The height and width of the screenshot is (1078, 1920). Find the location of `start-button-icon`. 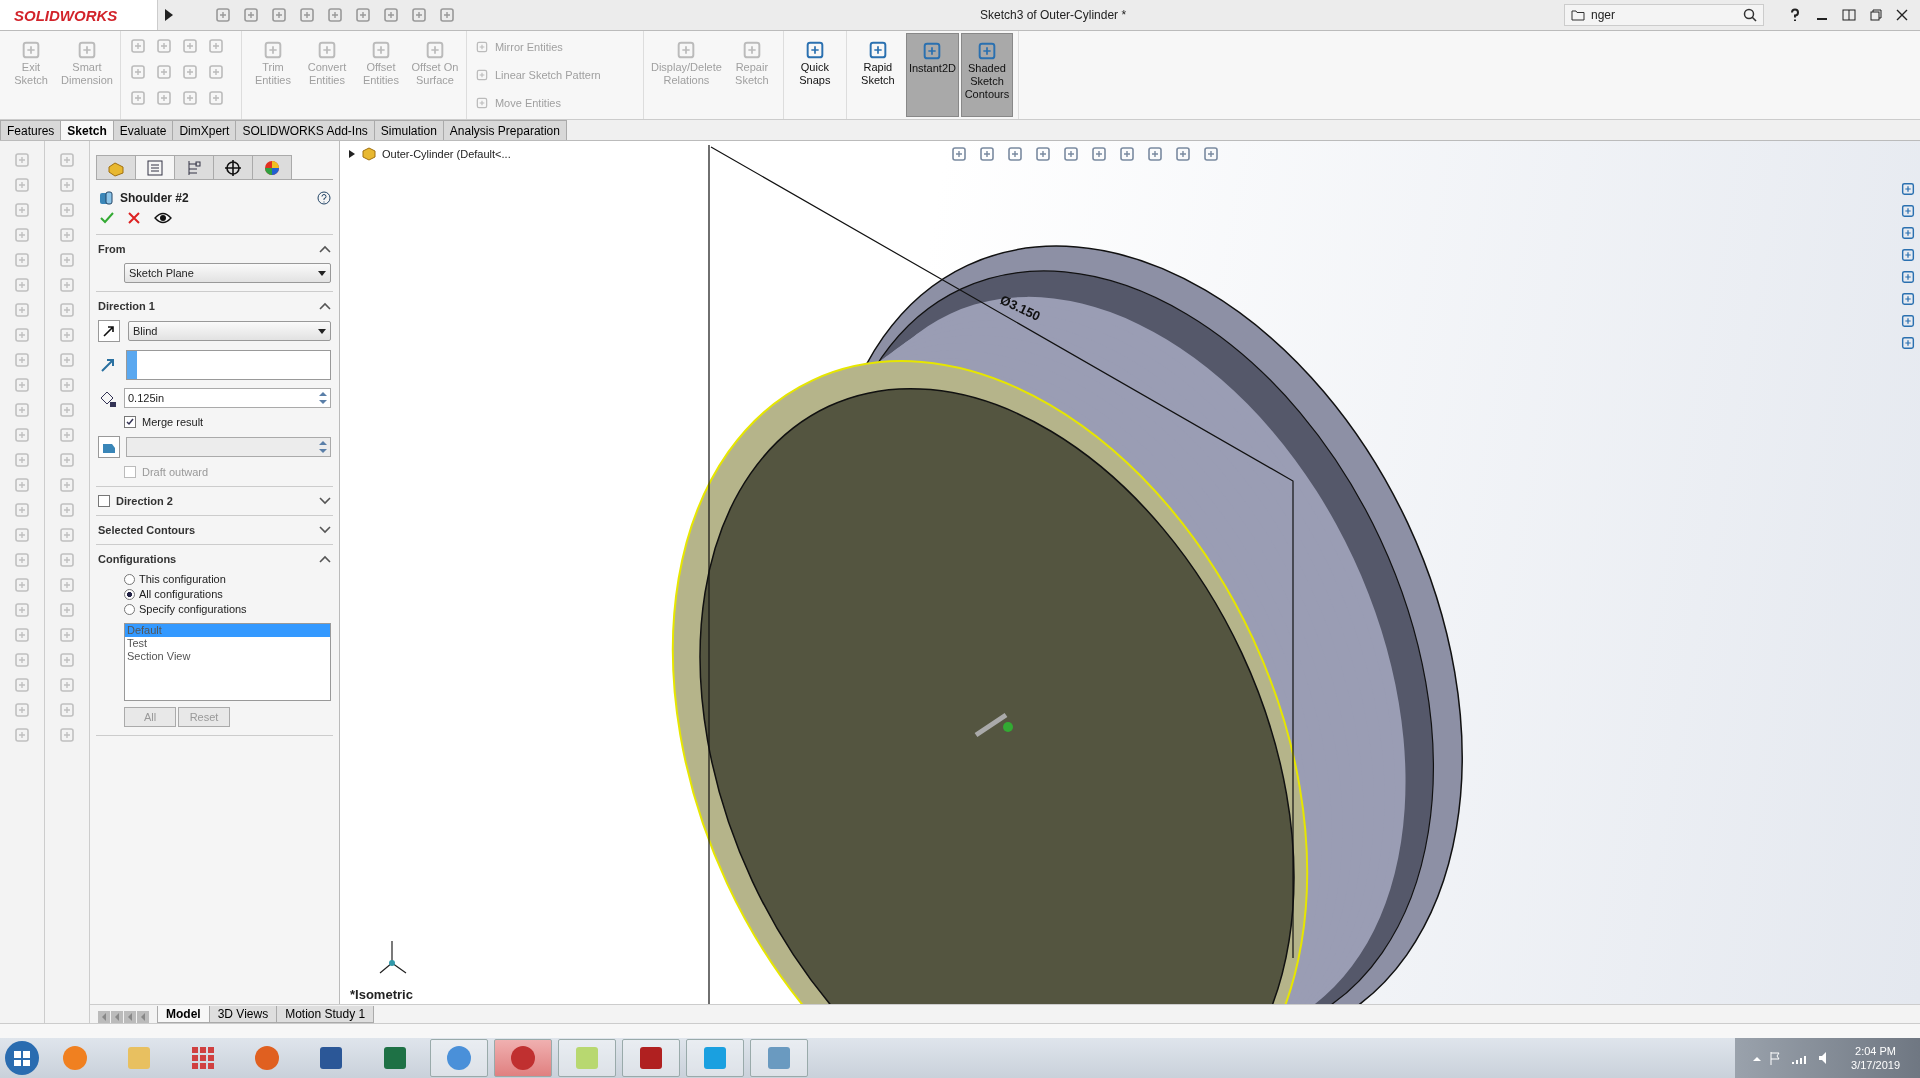

start-button-icon is located at coordinates (22, 1058).